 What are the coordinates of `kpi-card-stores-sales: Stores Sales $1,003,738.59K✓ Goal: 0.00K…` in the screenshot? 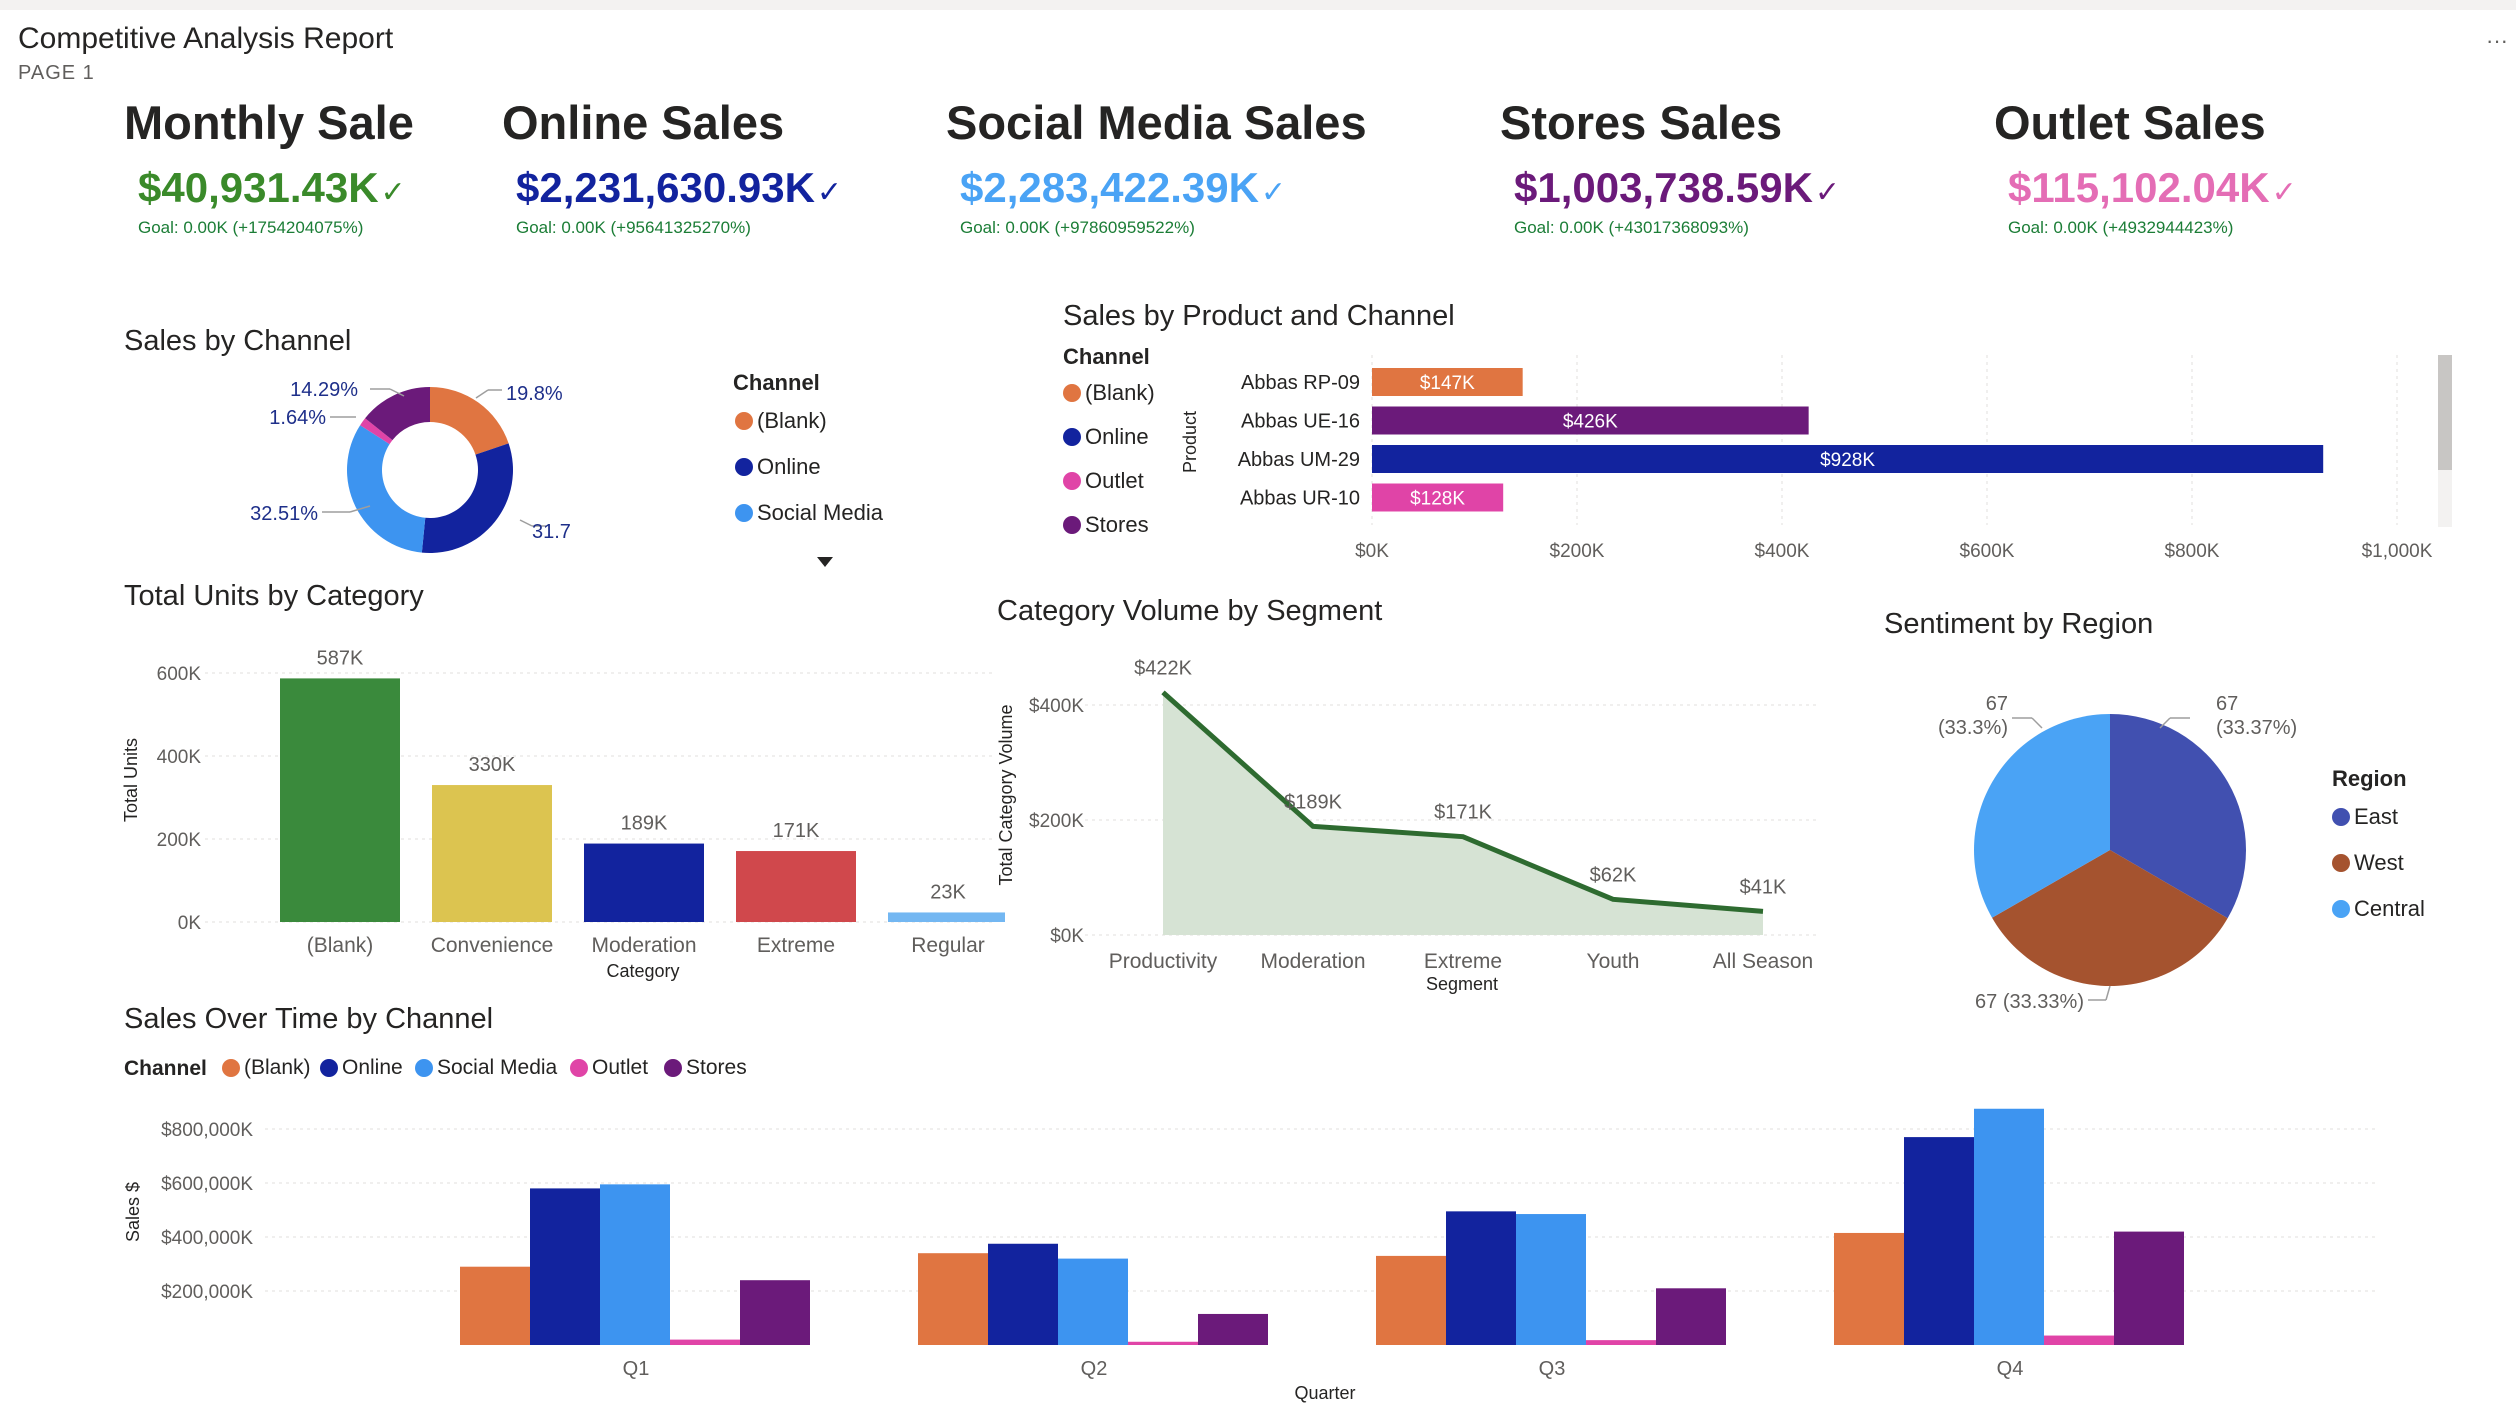 It's located at (1670, 166).